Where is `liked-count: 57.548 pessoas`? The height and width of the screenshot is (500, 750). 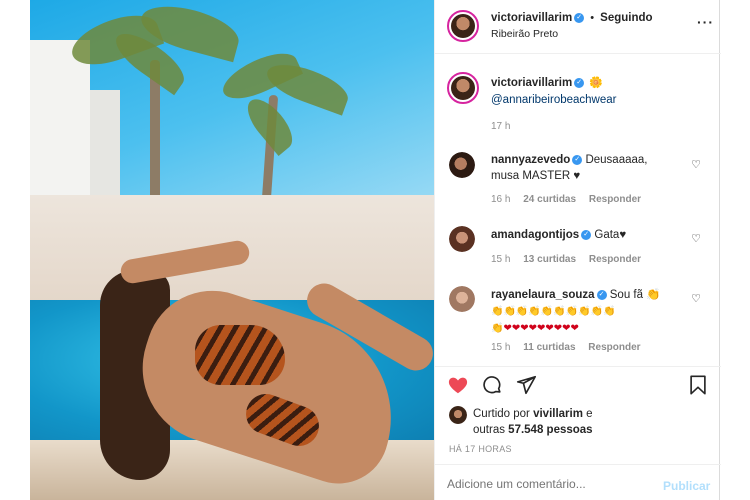 liked-count: 57.548 pessoas is located at coordinates (550, 430).